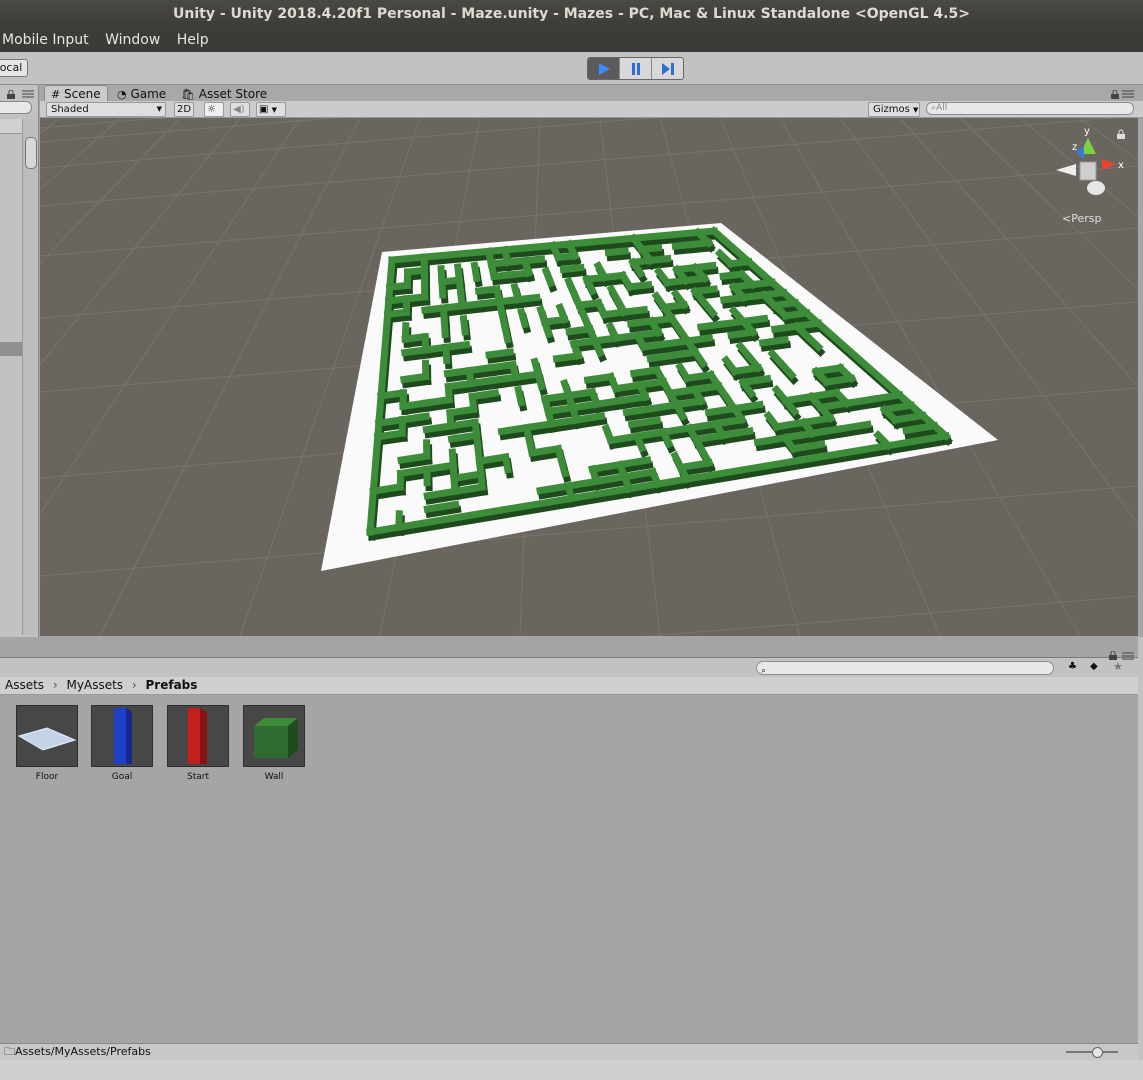 The width and height of the screenshot is (1143, 1080). What do you see at coordinates (233, 94) in the screenshot?
I see `tab-asset-store-label: Asset Store` at bounding box center [233, 94].